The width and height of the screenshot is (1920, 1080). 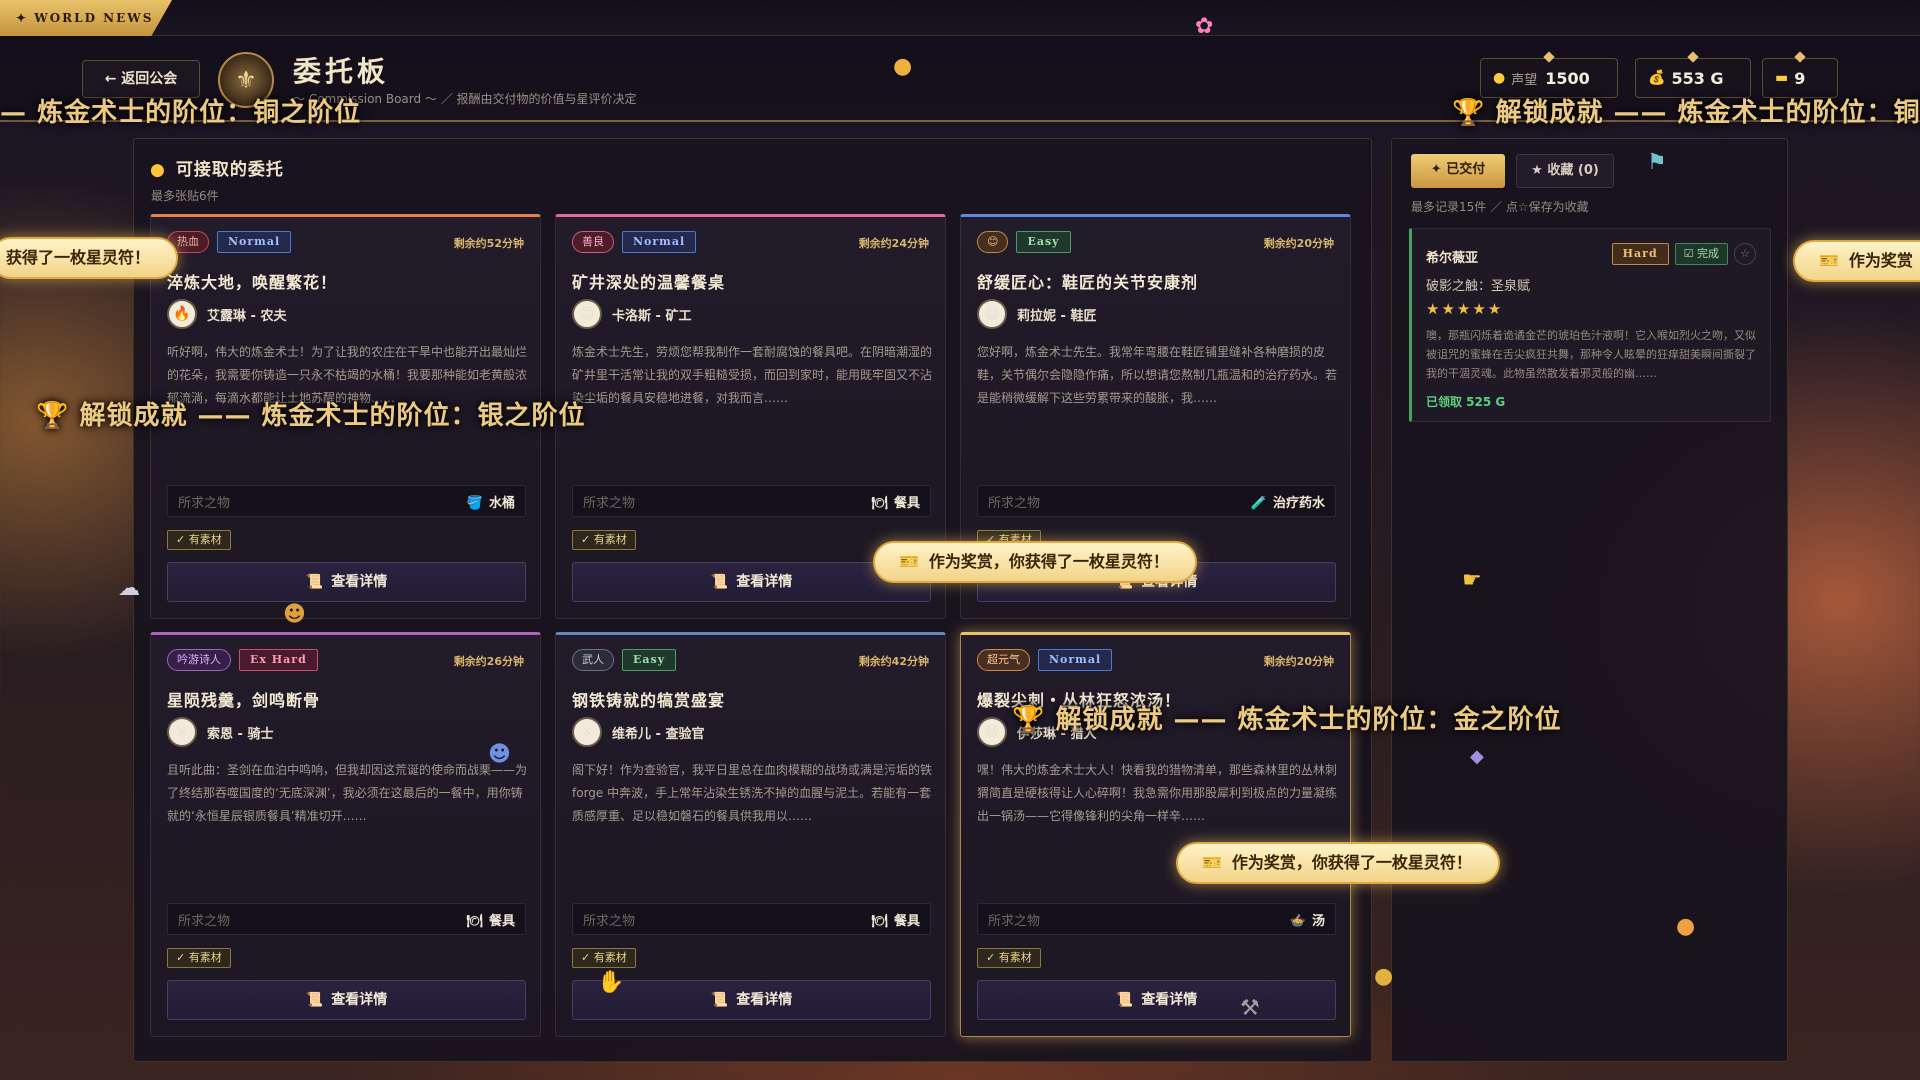 I want to click on wanted-item-field: 所求之物 🍲 汤, so click(x=1156, y=919).